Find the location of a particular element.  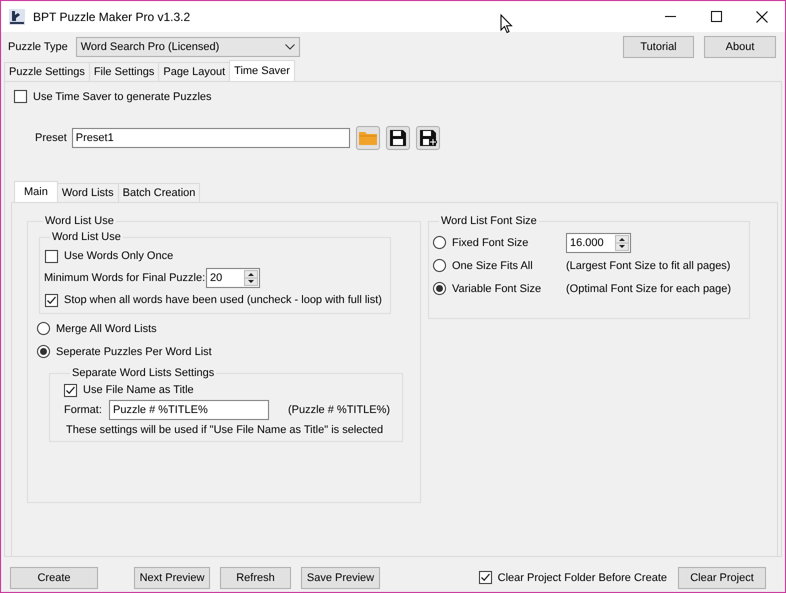

header-button: About is located at coordinates (740, 47).